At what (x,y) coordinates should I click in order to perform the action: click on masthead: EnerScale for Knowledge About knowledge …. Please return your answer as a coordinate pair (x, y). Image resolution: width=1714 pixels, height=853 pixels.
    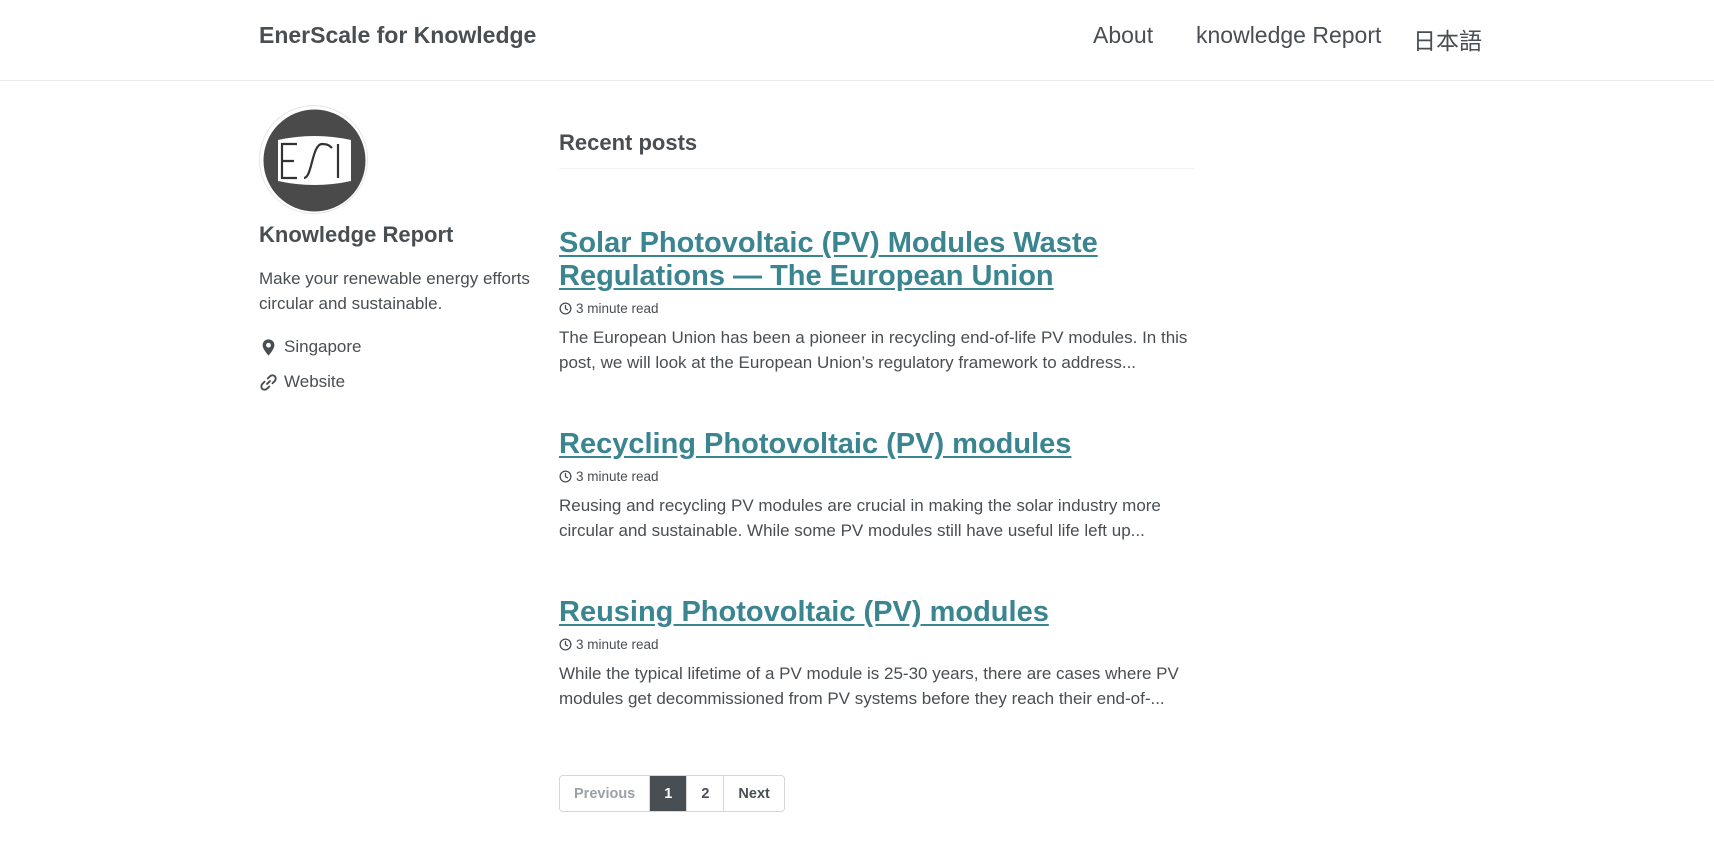
    Looking at the image, I should click on (857, 40).